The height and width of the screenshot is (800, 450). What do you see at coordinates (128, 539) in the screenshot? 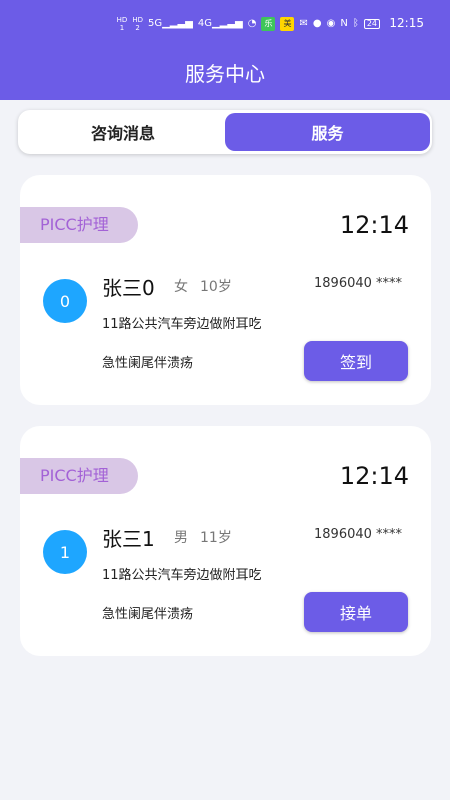
I see `patient-name: 张三1` at bounding box center [128, 539].